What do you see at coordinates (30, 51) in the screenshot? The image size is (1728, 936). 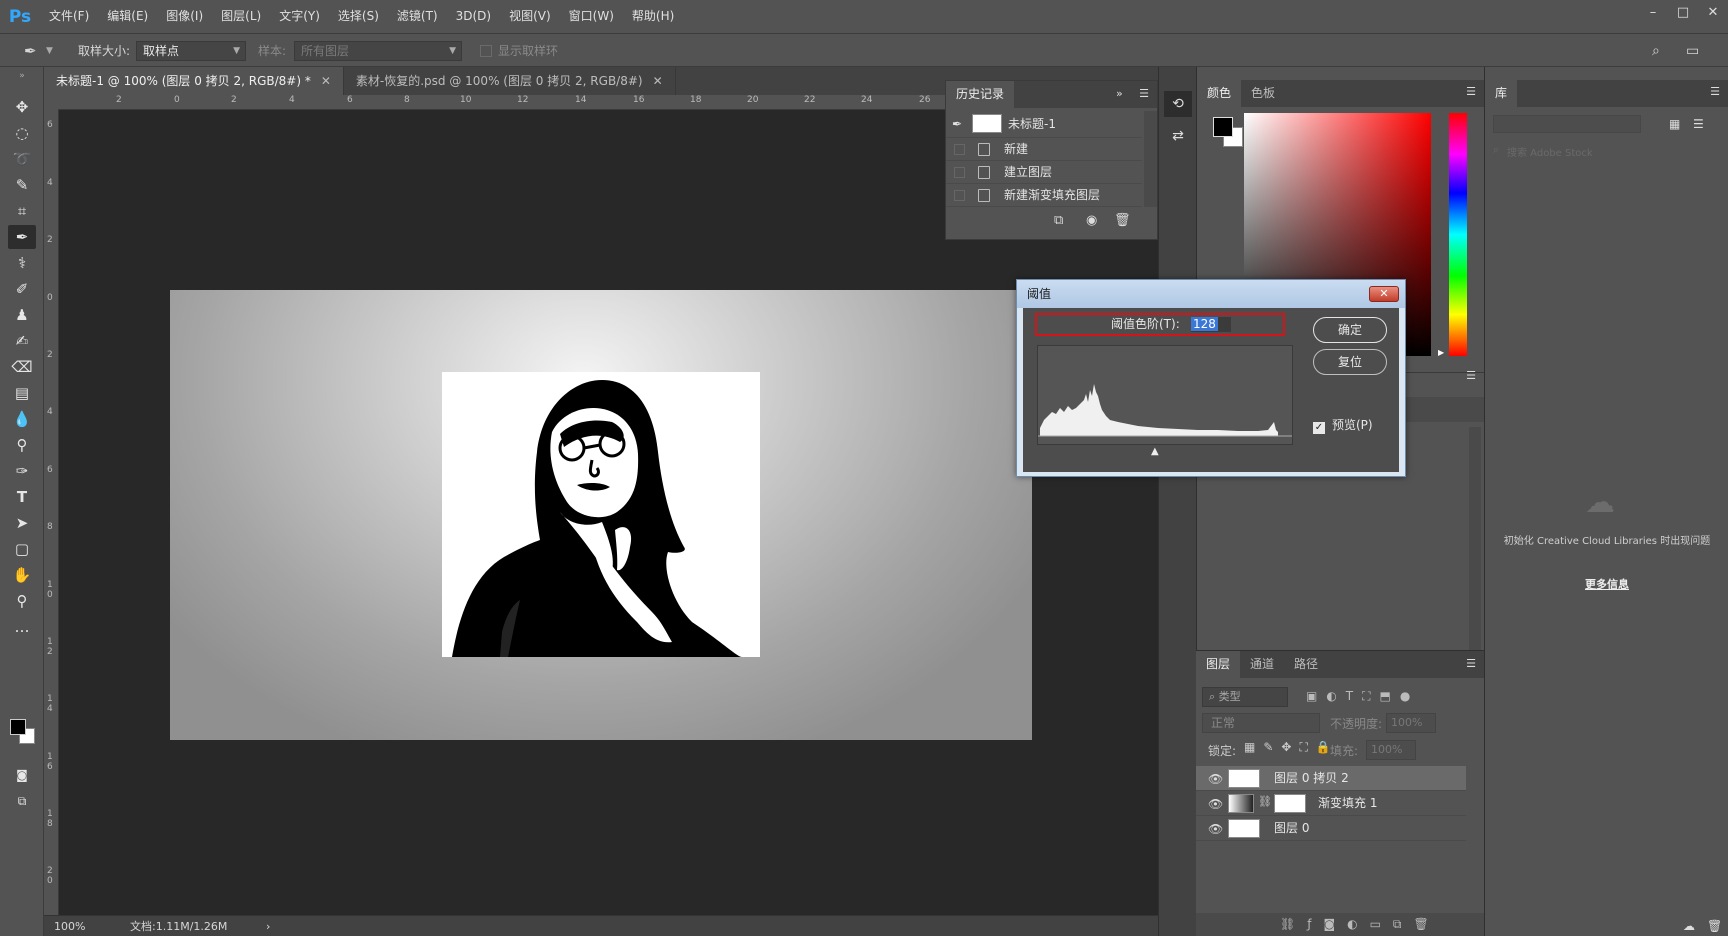 I see `eyedropper-icon: ✒` at bounding box center [30, 51].